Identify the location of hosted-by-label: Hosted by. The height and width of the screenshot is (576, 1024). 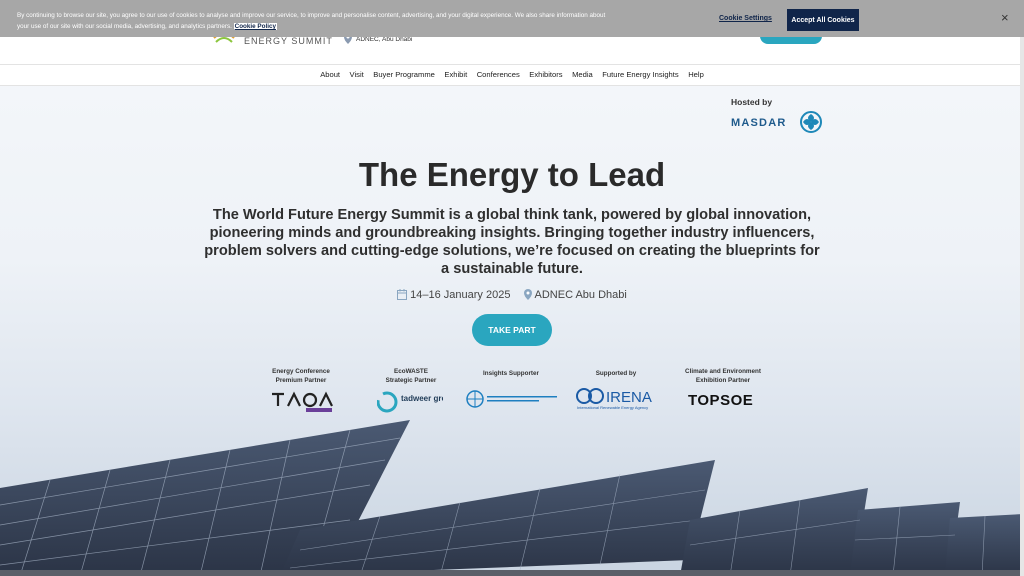
(752, 102).